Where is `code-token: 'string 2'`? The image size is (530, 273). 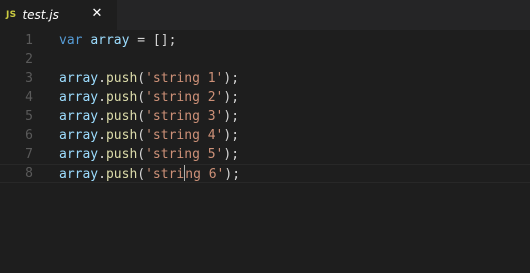
code-token: 'string 2' is located at coordinates (184, 97).